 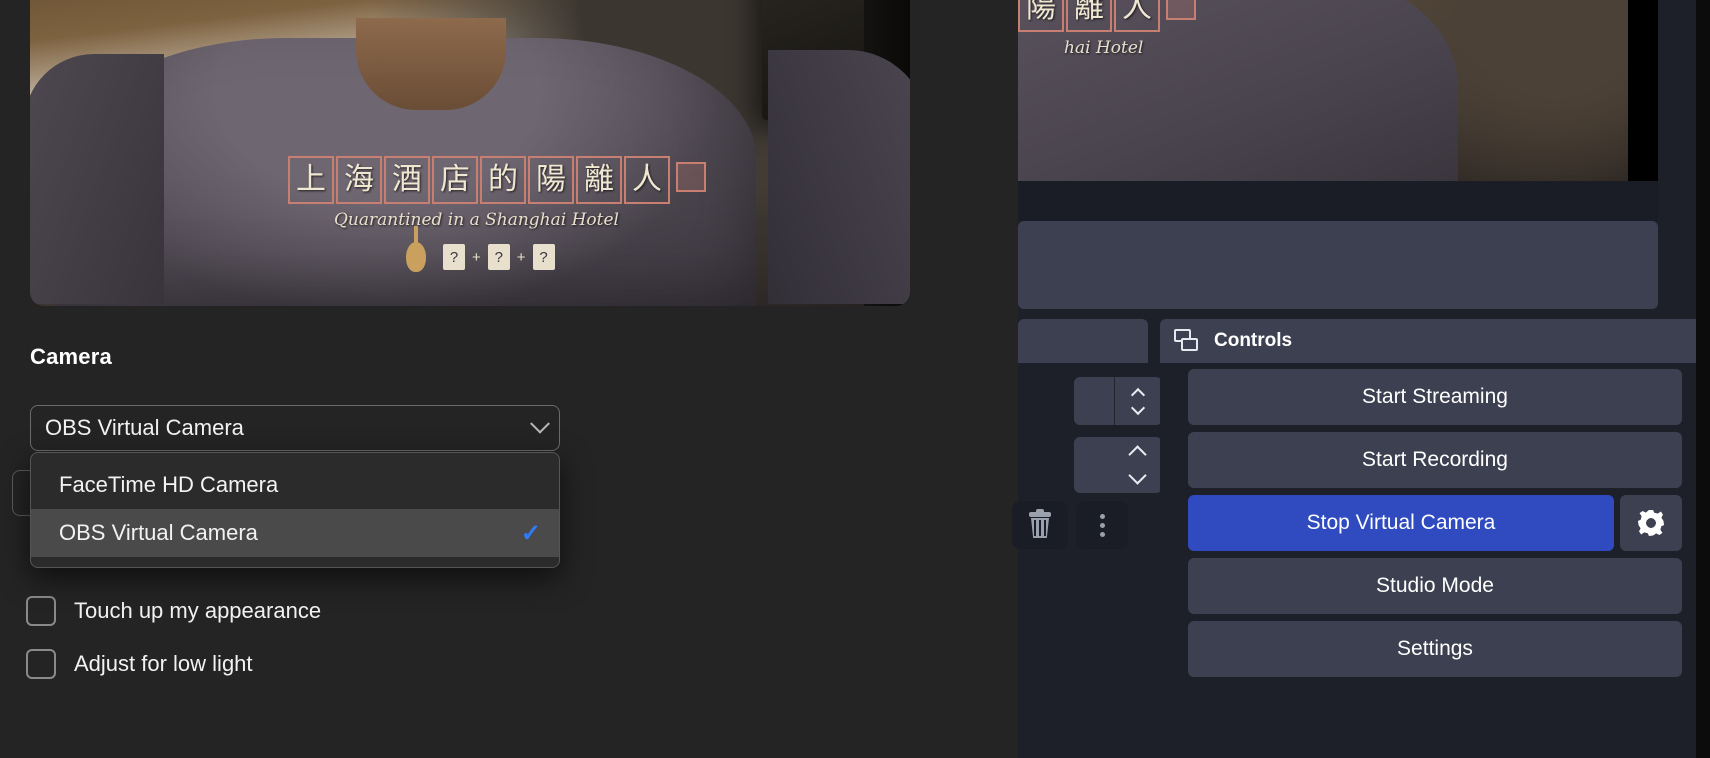 I want to click on preview-shoulder-left, so click(x=97, y=179).